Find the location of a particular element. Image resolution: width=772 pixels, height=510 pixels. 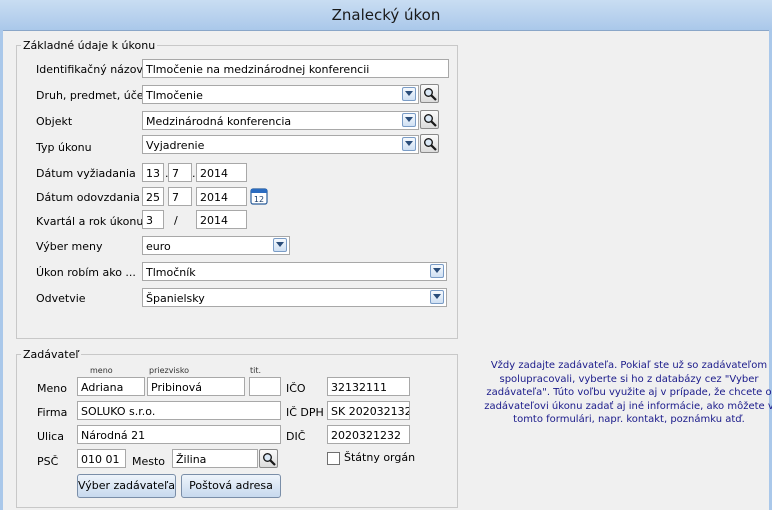

street-field: Národná 21 is located at coordinates (179, 434).